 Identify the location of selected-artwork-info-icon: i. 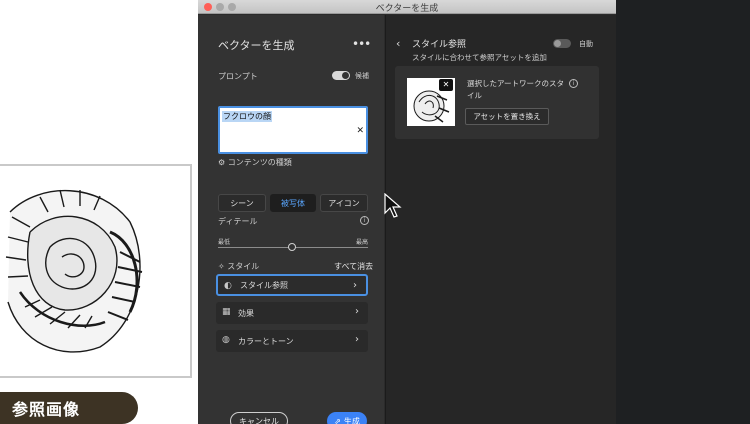
(573, 83).